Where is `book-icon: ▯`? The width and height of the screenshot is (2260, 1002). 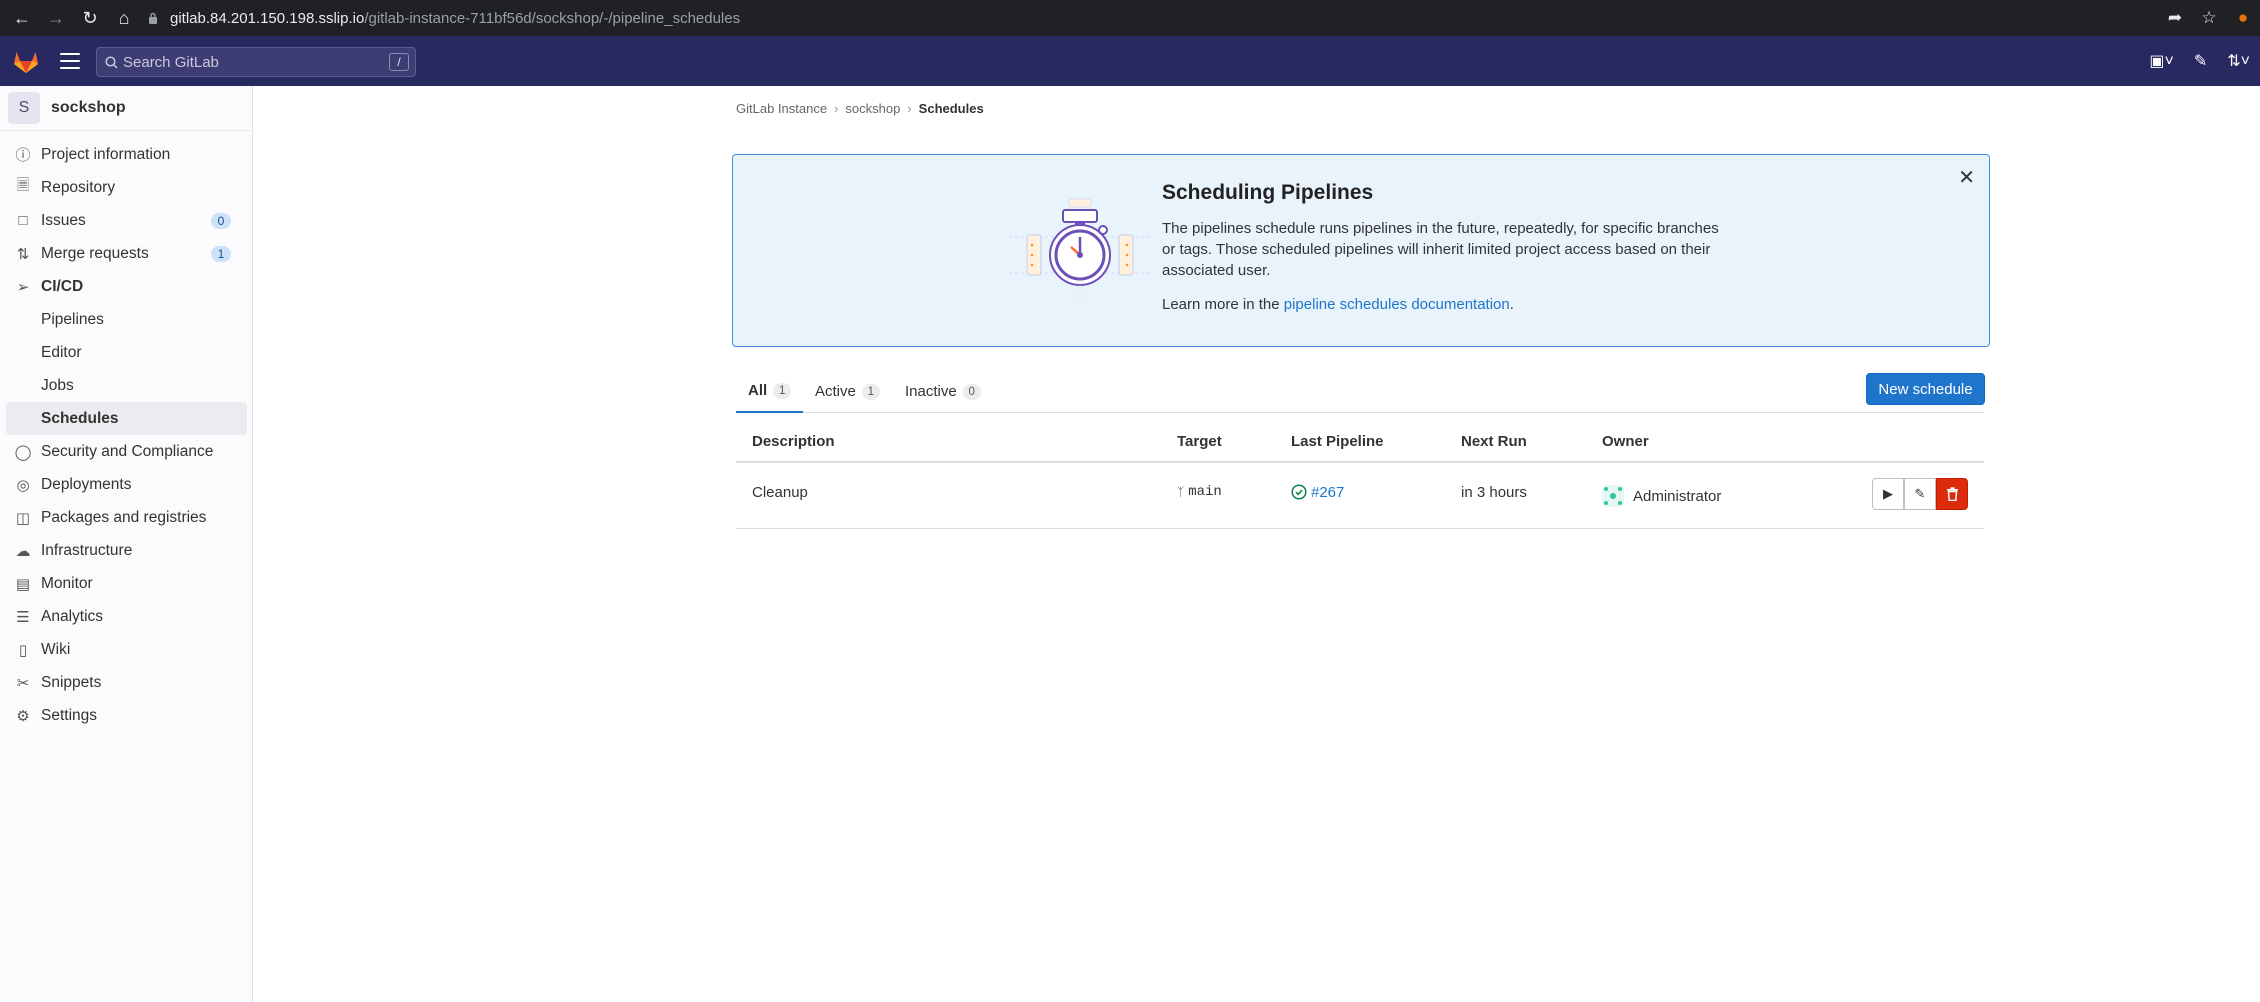 book-icon: ▯ is located at coordinates (23, 650).